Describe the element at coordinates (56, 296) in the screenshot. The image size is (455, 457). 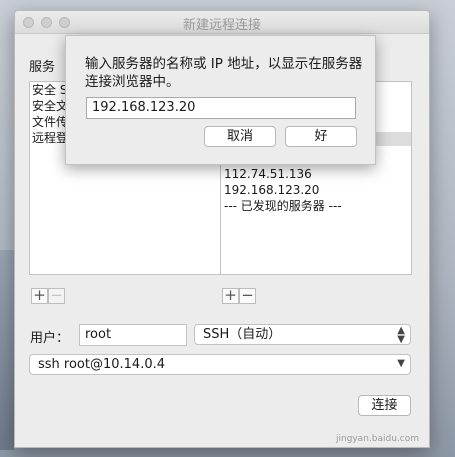
I see `remove-service-button: −` at that location.